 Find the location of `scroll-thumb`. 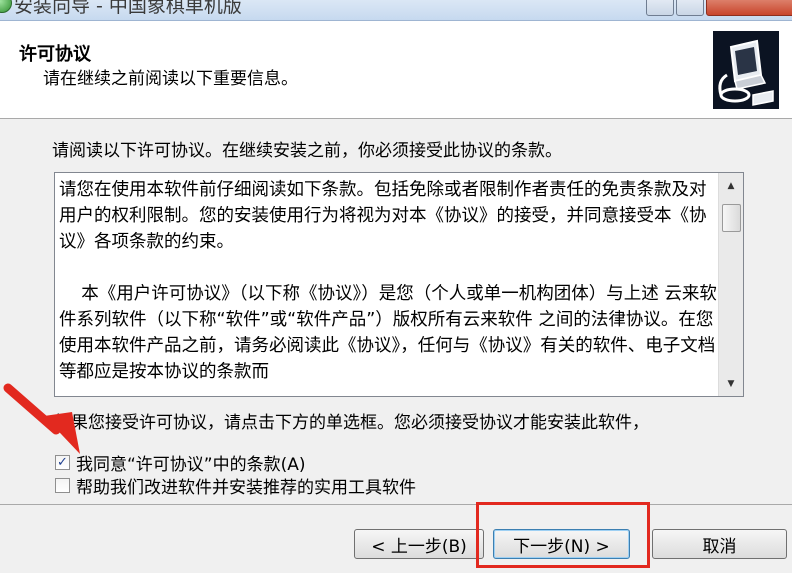

scroll-thumb is located at coordinates (731, 218).